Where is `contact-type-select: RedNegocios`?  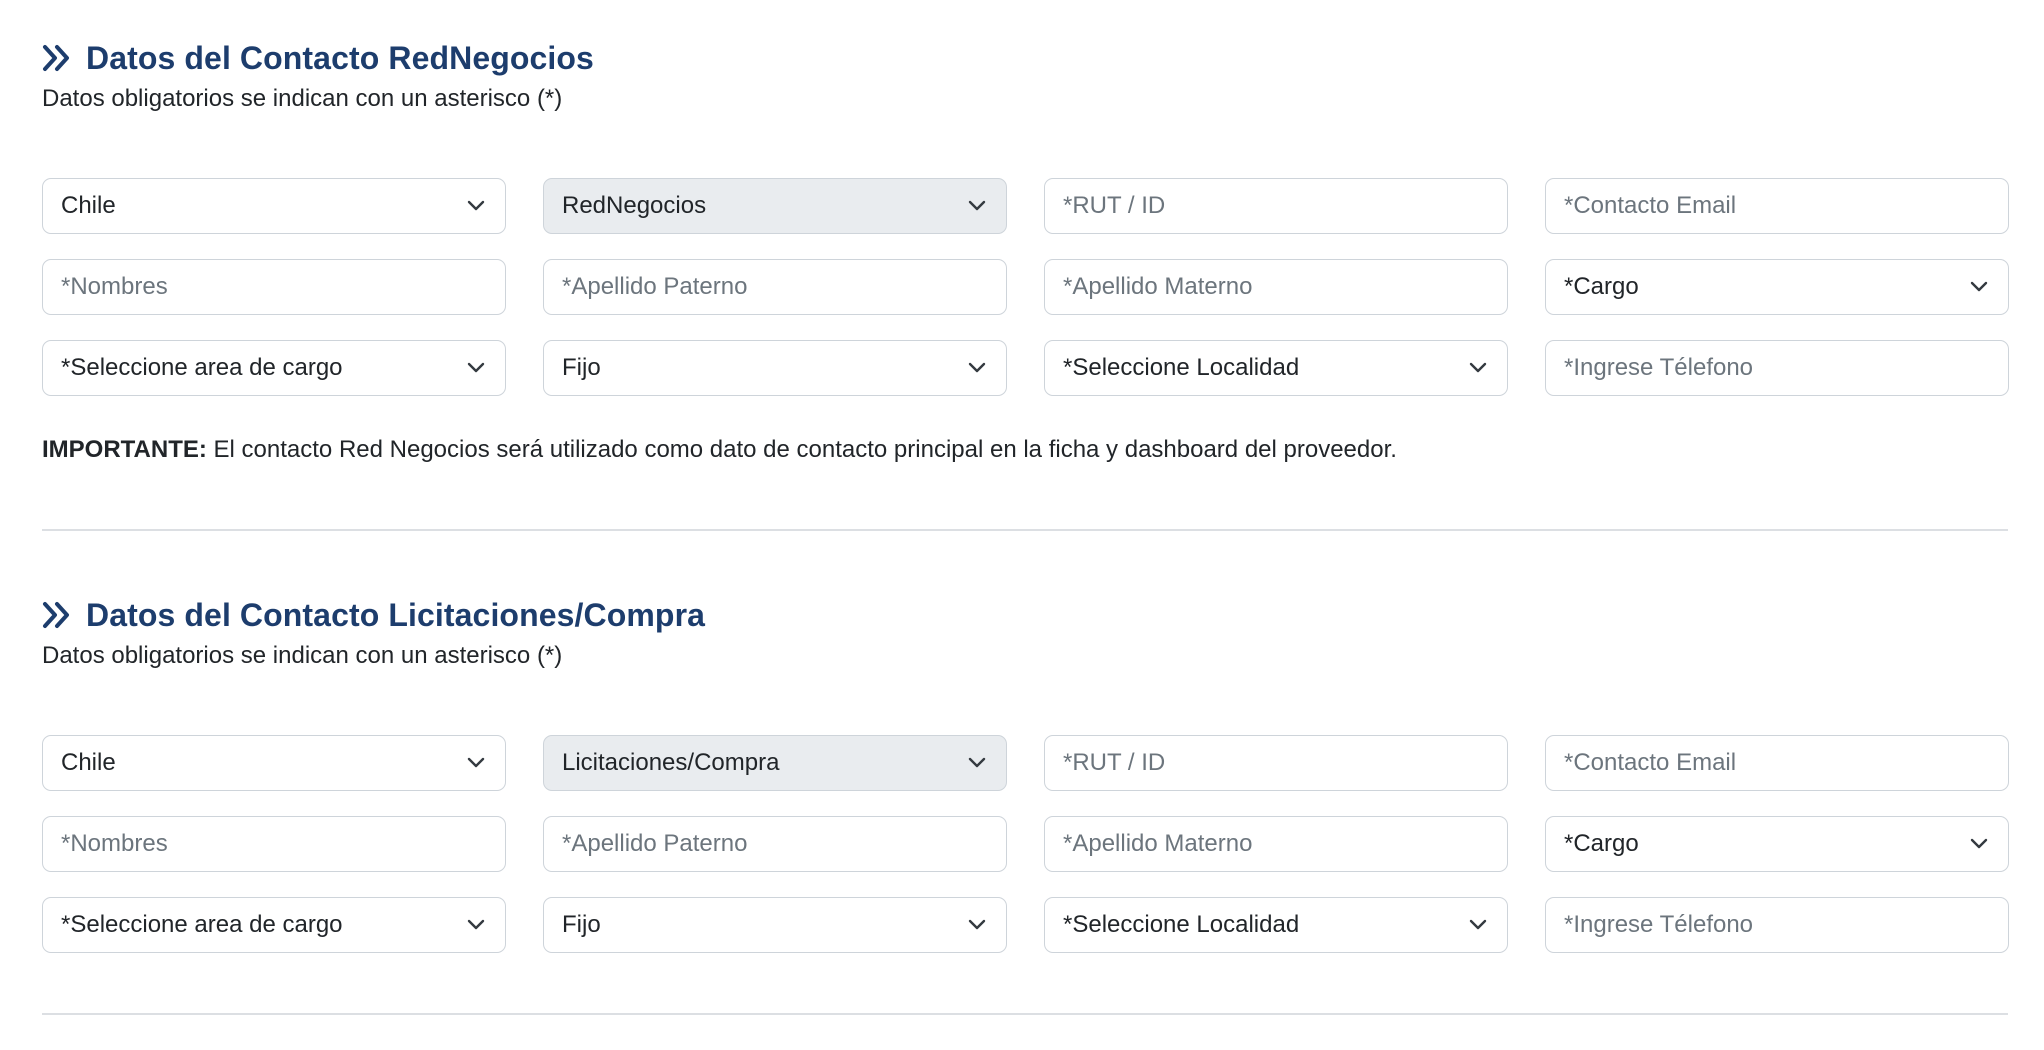 contact-type-select: RedNegocios is located at coordinates (775, 206).